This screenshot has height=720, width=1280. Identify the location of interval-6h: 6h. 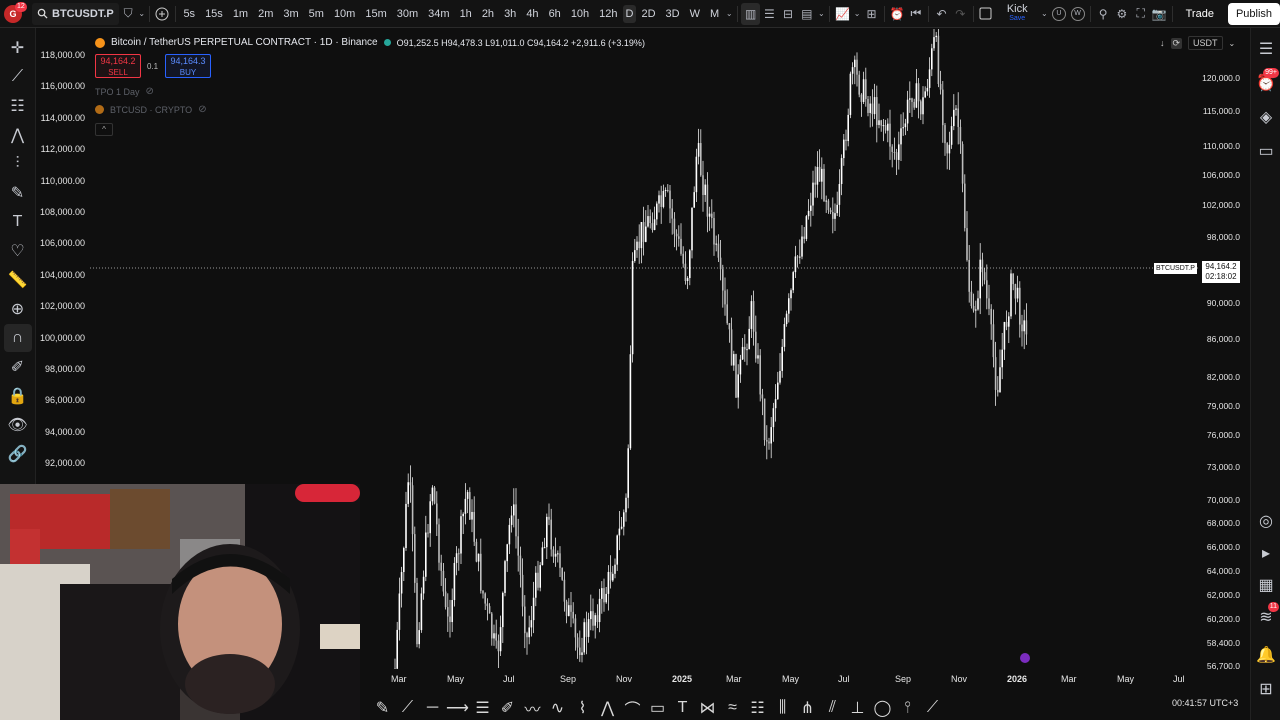
(555, 14).